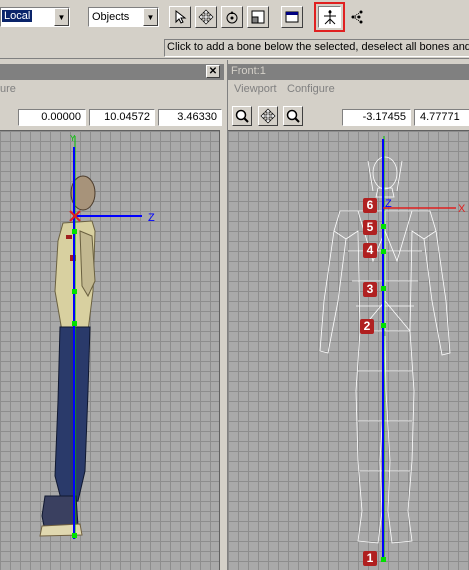 The image size is (469, 570). I want to click on coord-z-field: 3.46330, so click(190, 117).